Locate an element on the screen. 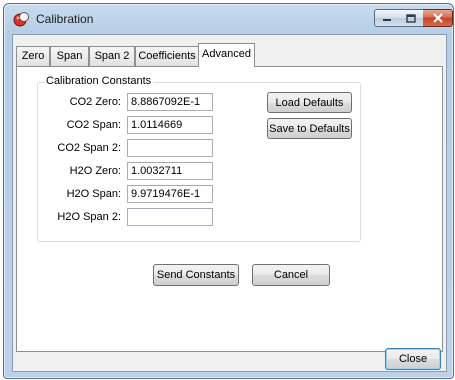 The width and height of the screenshot is (455, 380). tab-label: Advanced is located at coordinates (226, 54).